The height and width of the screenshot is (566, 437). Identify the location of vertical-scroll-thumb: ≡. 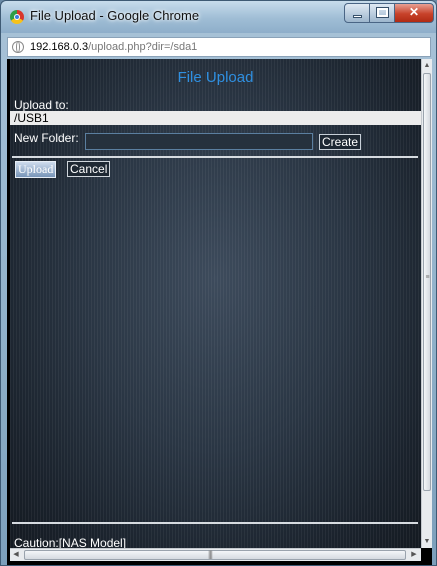
(427, 282).